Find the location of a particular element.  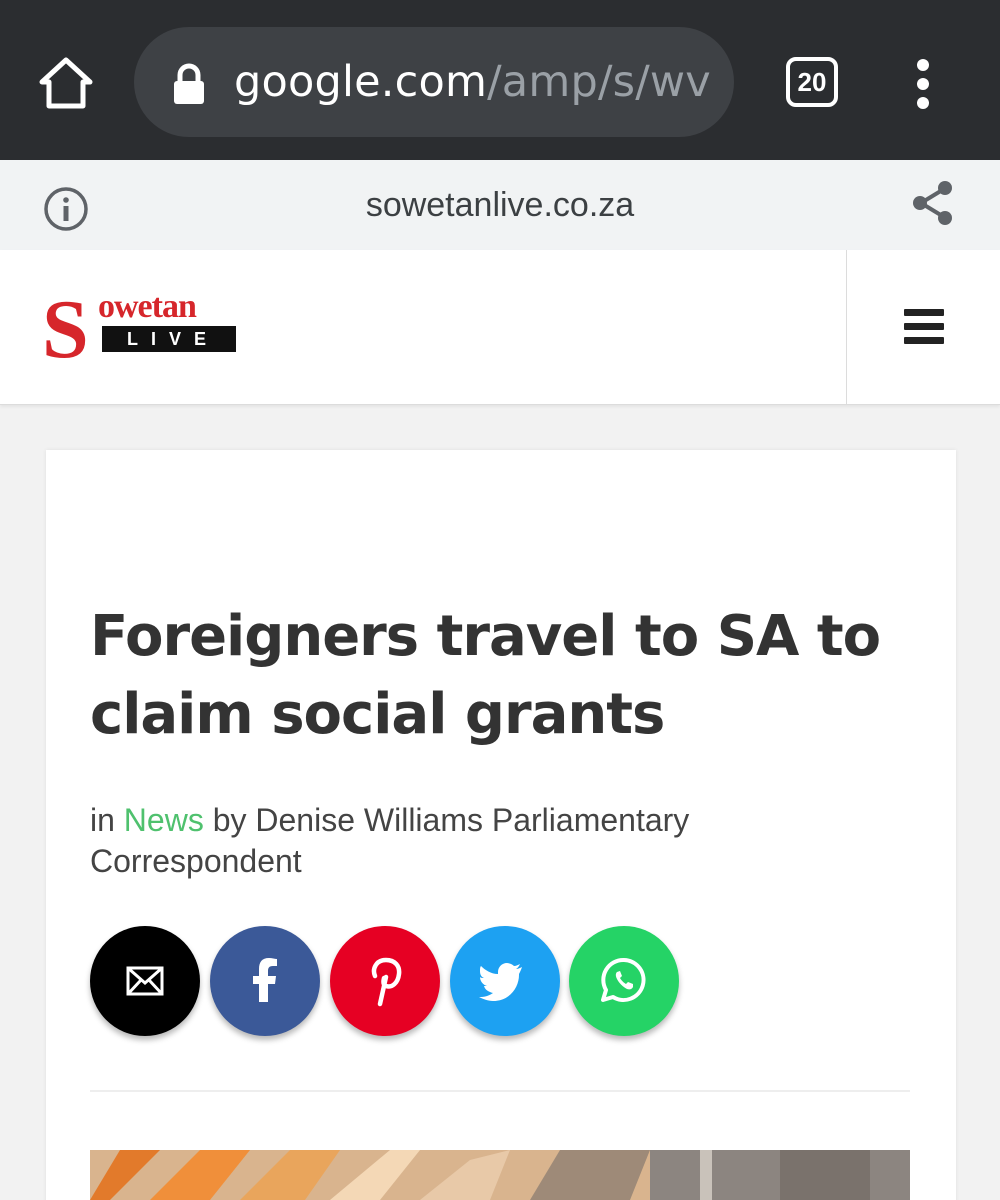

whatsapp-icon is located at coordinates (623, 979).